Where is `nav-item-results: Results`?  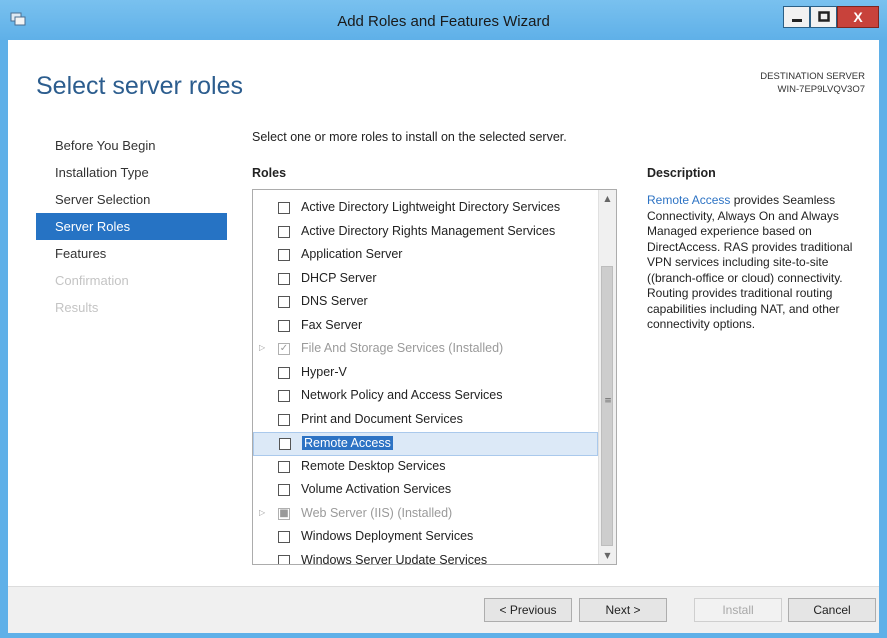 nav-item-results: Results is located at coordinates (77, 307).